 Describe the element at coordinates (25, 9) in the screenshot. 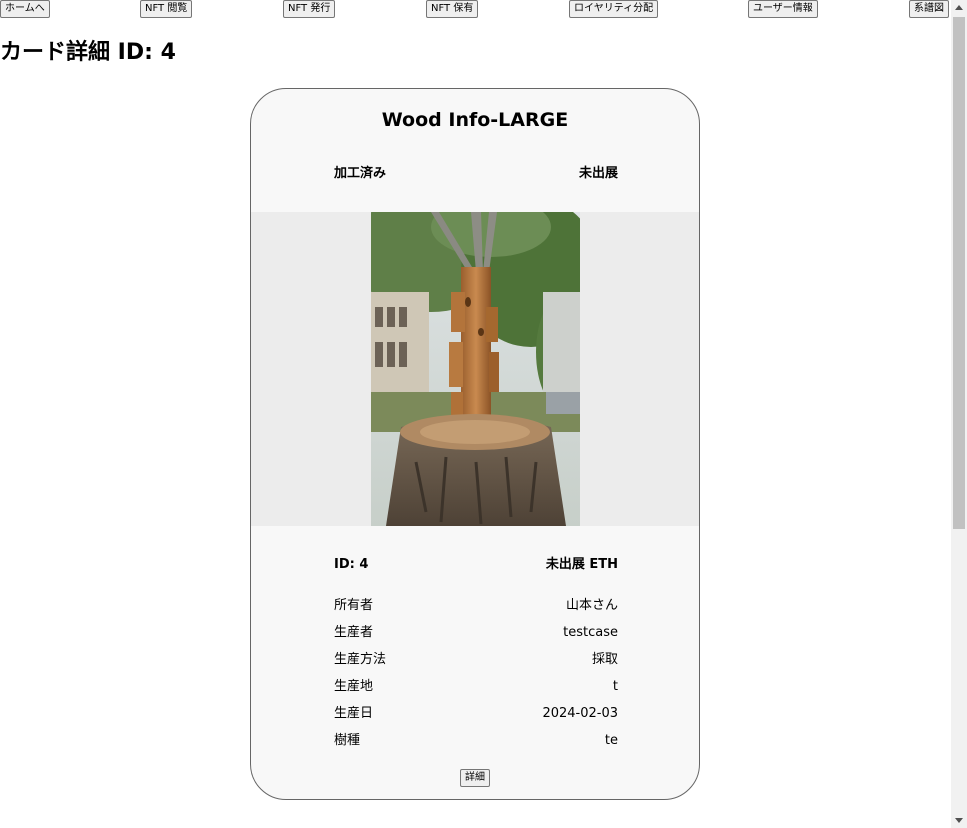

I see `home-button: ホームへ` at that location.